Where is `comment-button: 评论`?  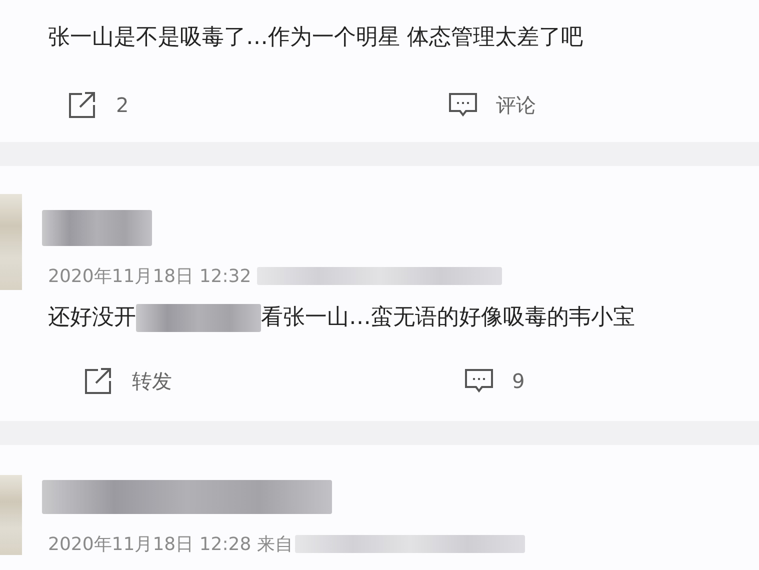 comment-button: 评论 is located at coordinates (492, 105).